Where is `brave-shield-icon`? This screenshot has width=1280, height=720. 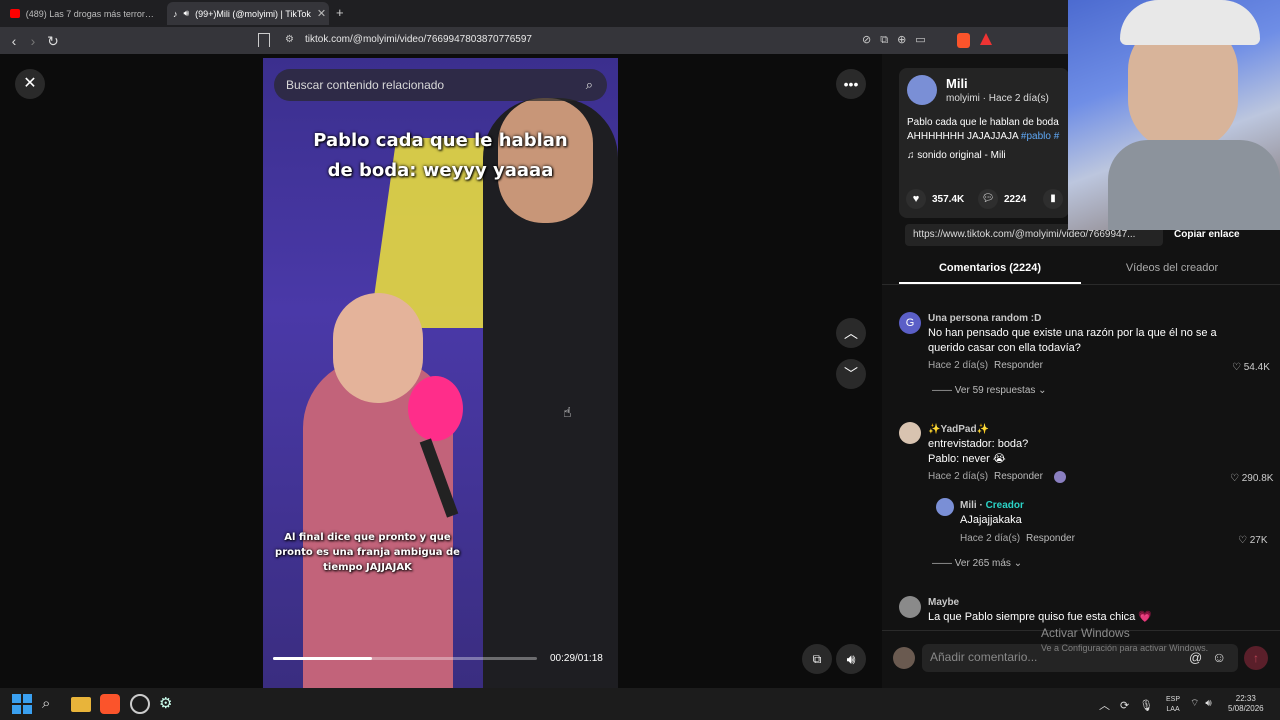 brave-shield-icon is located at coordinates (963, 40).